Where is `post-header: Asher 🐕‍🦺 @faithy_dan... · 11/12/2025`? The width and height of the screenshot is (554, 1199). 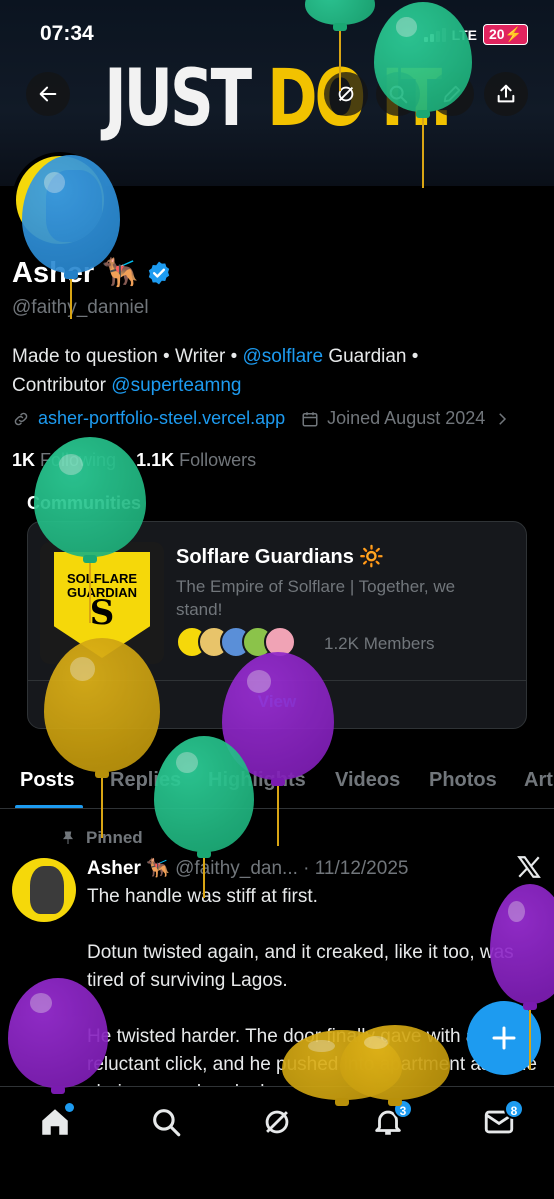
post-header: Asher 🐕‍🦺 @faithy_dan... · 11/12/2025 is located at coordinates (247, 868).